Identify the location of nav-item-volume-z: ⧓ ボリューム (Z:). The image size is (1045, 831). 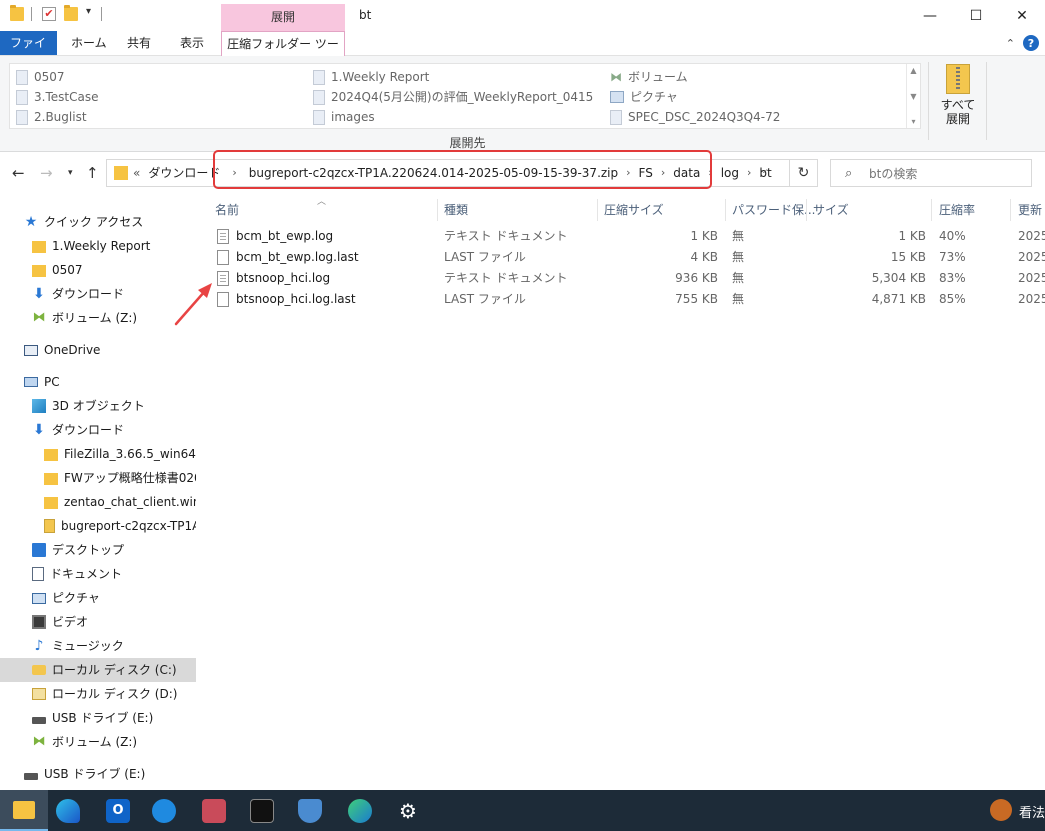
(98, 318).